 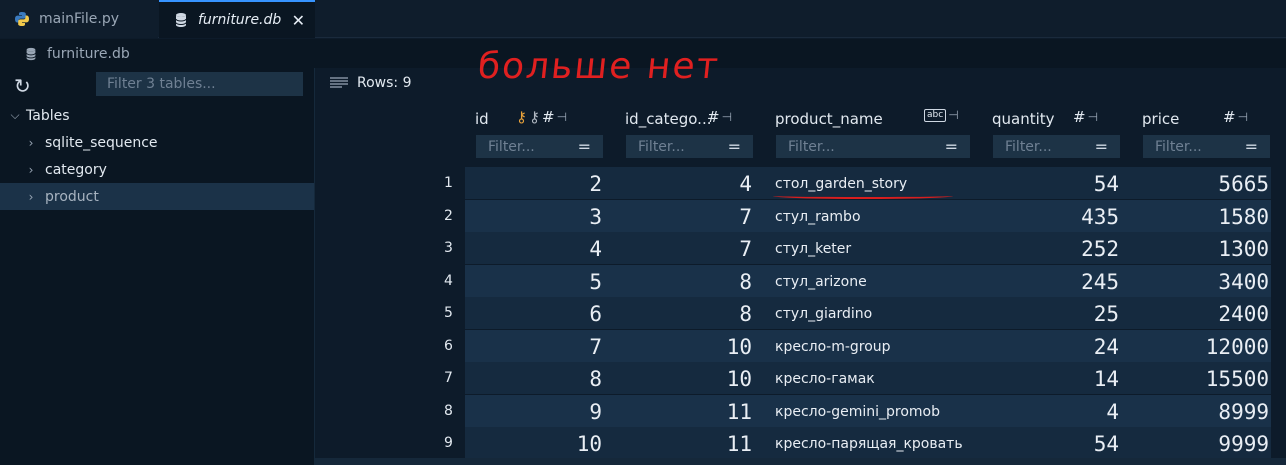 What do you see at coordinates (880, 216) in the screenshot?
I see `cell-product-name: стул_rambo` at bounding box center [880, 216].